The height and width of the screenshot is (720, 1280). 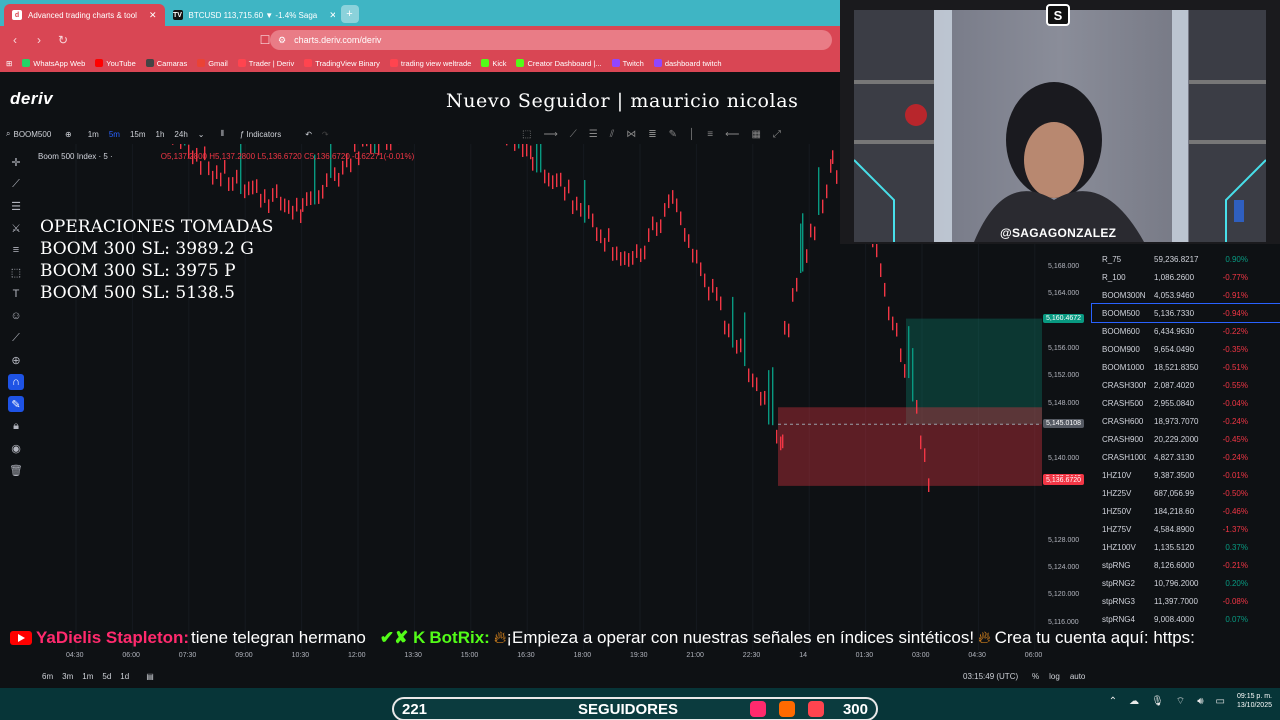 I want to click on trendline-tool-icon: ⟋, so click(x=16, y=184).